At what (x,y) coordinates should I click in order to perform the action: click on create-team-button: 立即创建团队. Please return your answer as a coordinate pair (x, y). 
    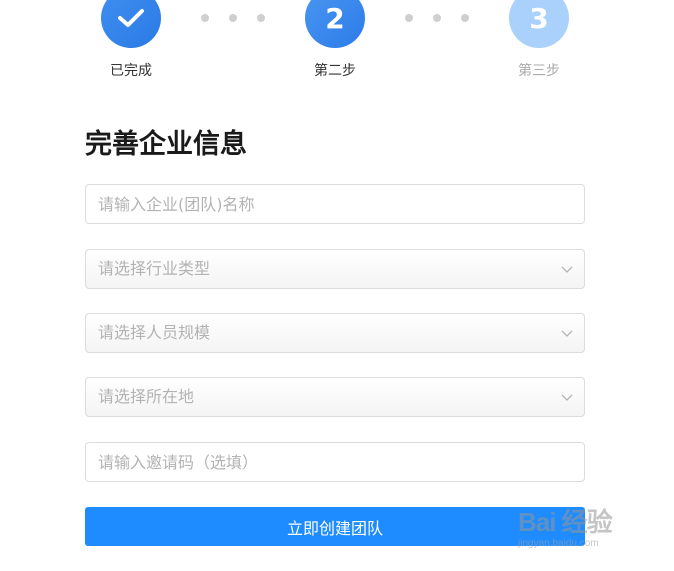
    Looking at the image, I should click on (335, 526).